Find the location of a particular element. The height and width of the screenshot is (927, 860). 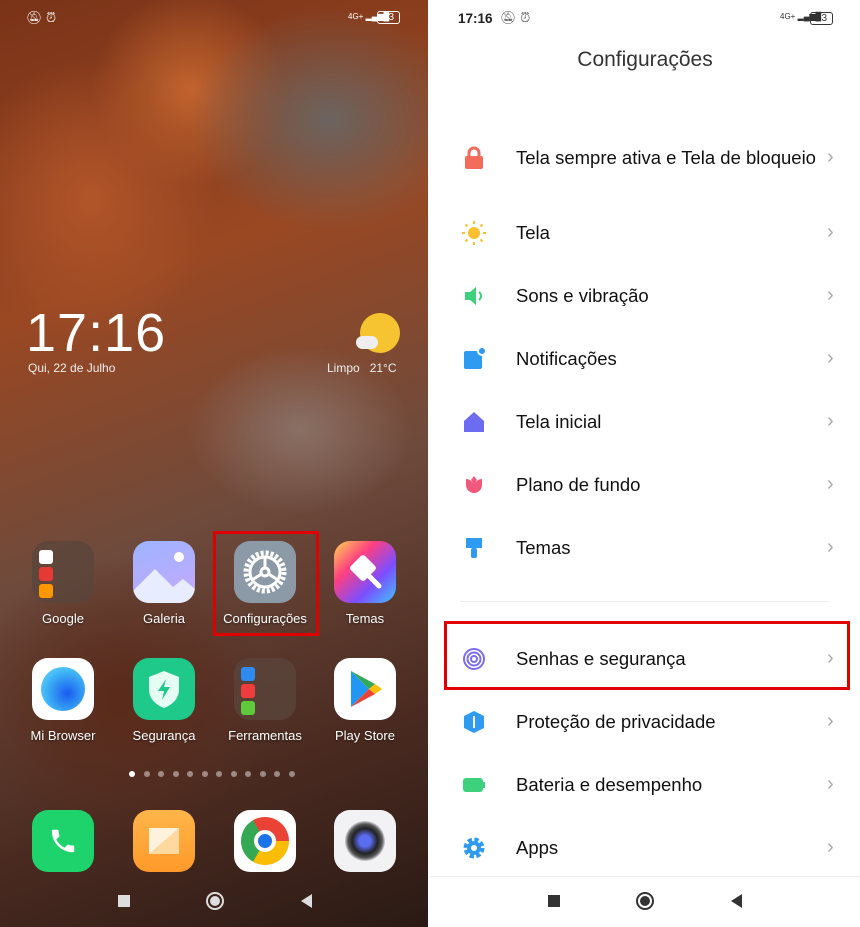

gear-icon is located at coordinates (474, 848).